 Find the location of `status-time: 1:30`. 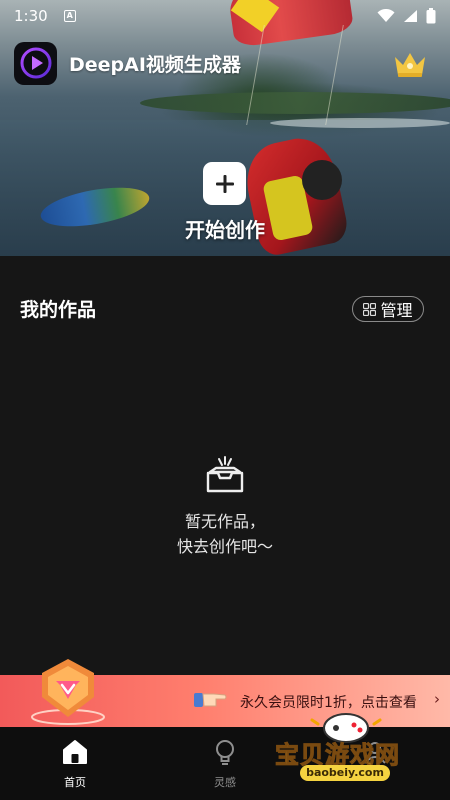

status-time: 1:30 is located at coordinates (31, 16).